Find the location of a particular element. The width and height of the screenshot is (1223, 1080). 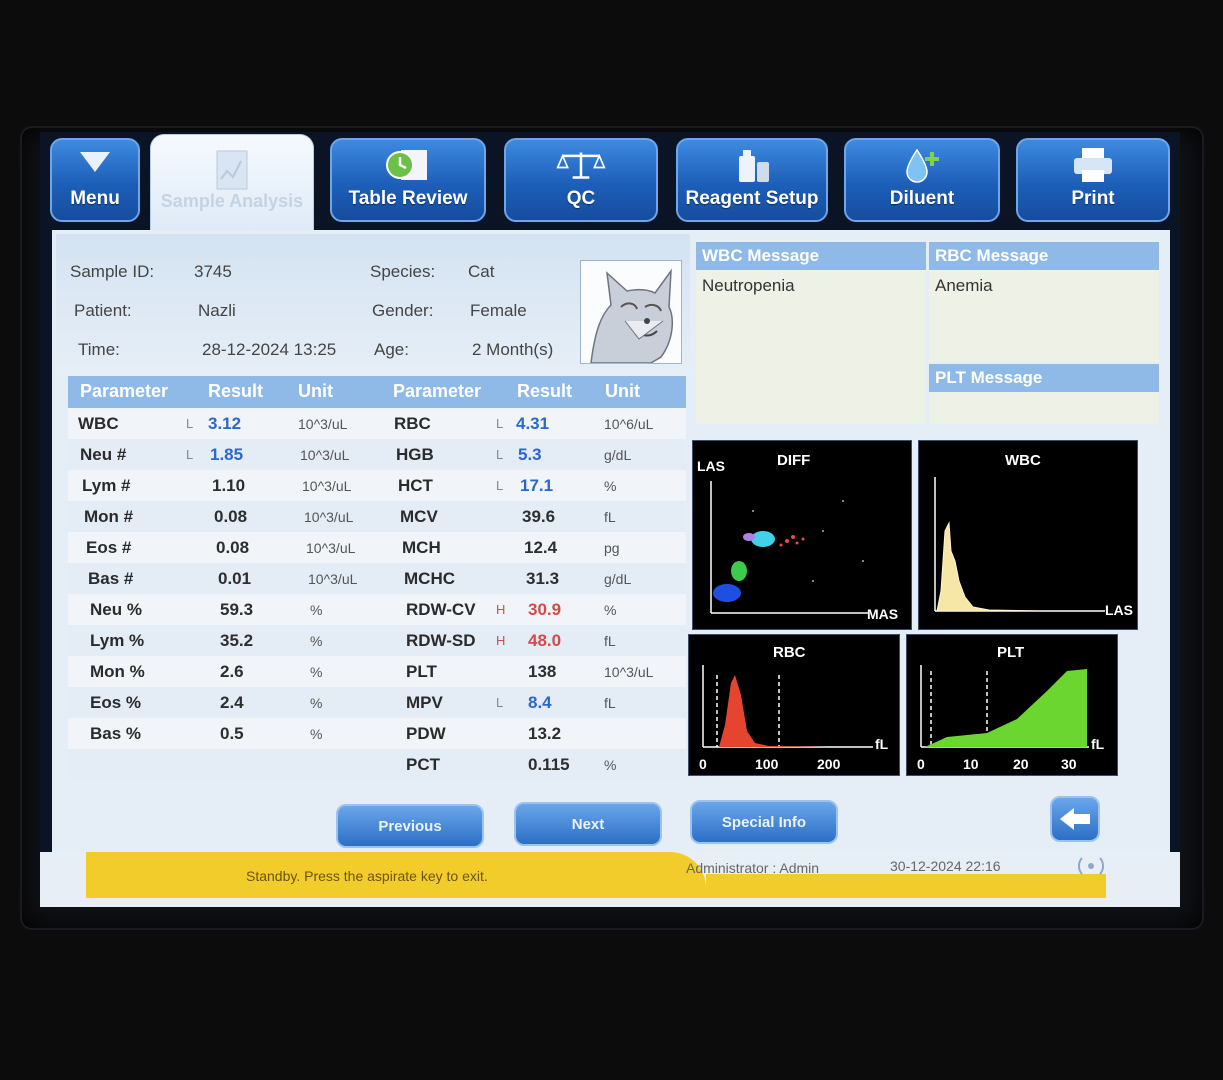

result-value: 0.5 is located at coordinates (232, 733).